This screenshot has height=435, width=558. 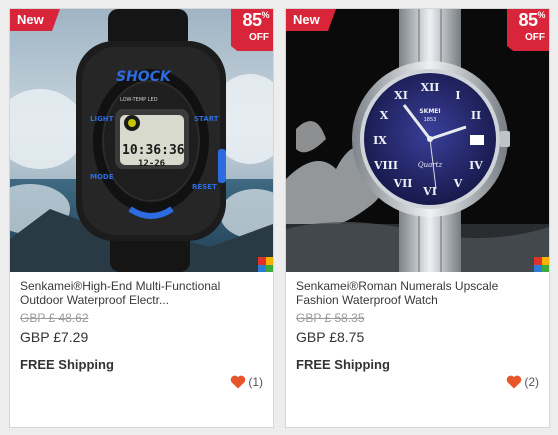 I want to click on svg-text: I, so click(x=457, y=95).